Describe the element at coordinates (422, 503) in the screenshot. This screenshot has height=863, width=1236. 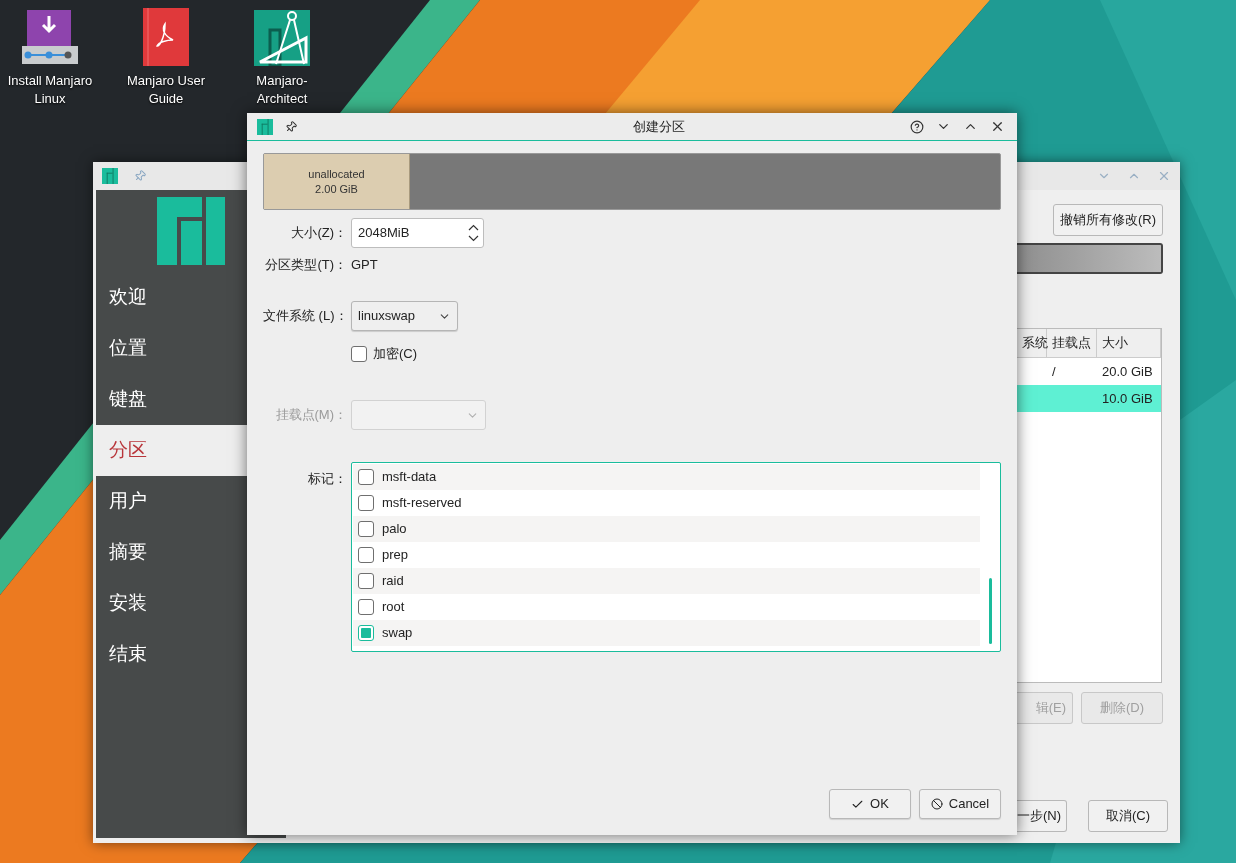
I see `flag-label: msft-reserved` at that location.